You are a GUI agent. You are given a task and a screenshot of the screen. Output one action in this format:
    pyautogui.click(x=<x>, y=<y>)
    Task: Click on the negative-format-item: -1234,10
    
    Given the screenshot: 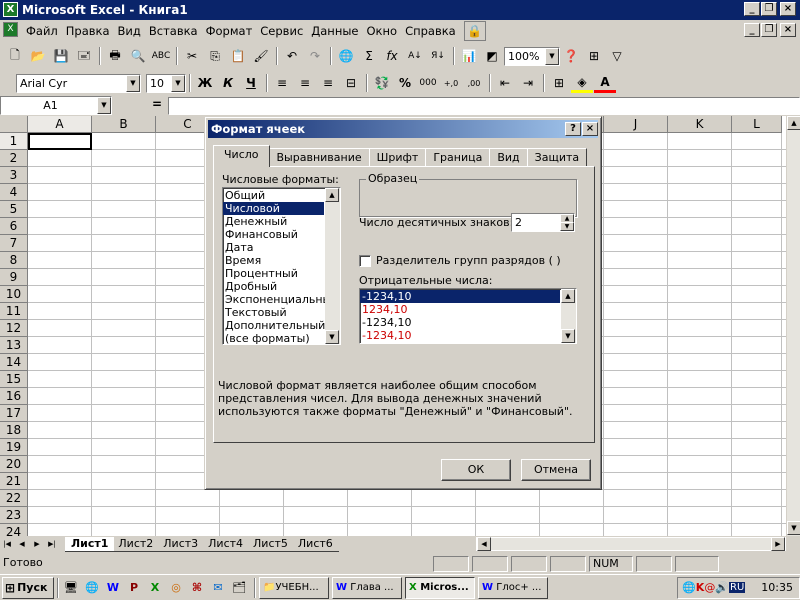 What is the action you would take?
    pyautogui.click(x=460, y=296)
    